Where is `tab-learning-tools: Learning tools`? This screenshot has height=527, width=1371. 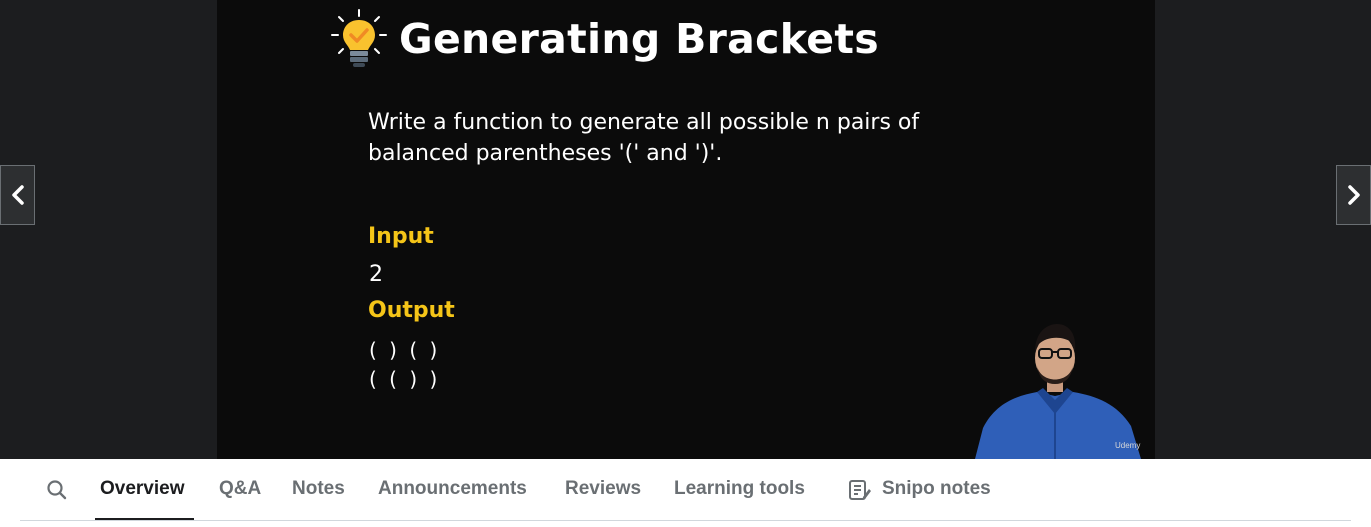
tab-learning-tools: Learning tools is located at coordinates (739, 489).